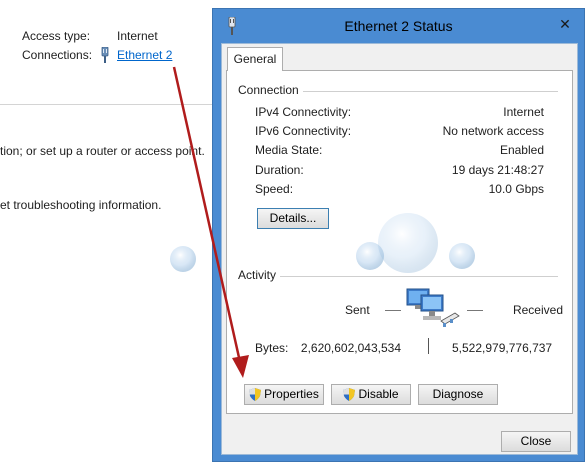 The width and height of the screenshot is (585, 462). I want to click on properties-button-label: Properties, so click(291, 394).